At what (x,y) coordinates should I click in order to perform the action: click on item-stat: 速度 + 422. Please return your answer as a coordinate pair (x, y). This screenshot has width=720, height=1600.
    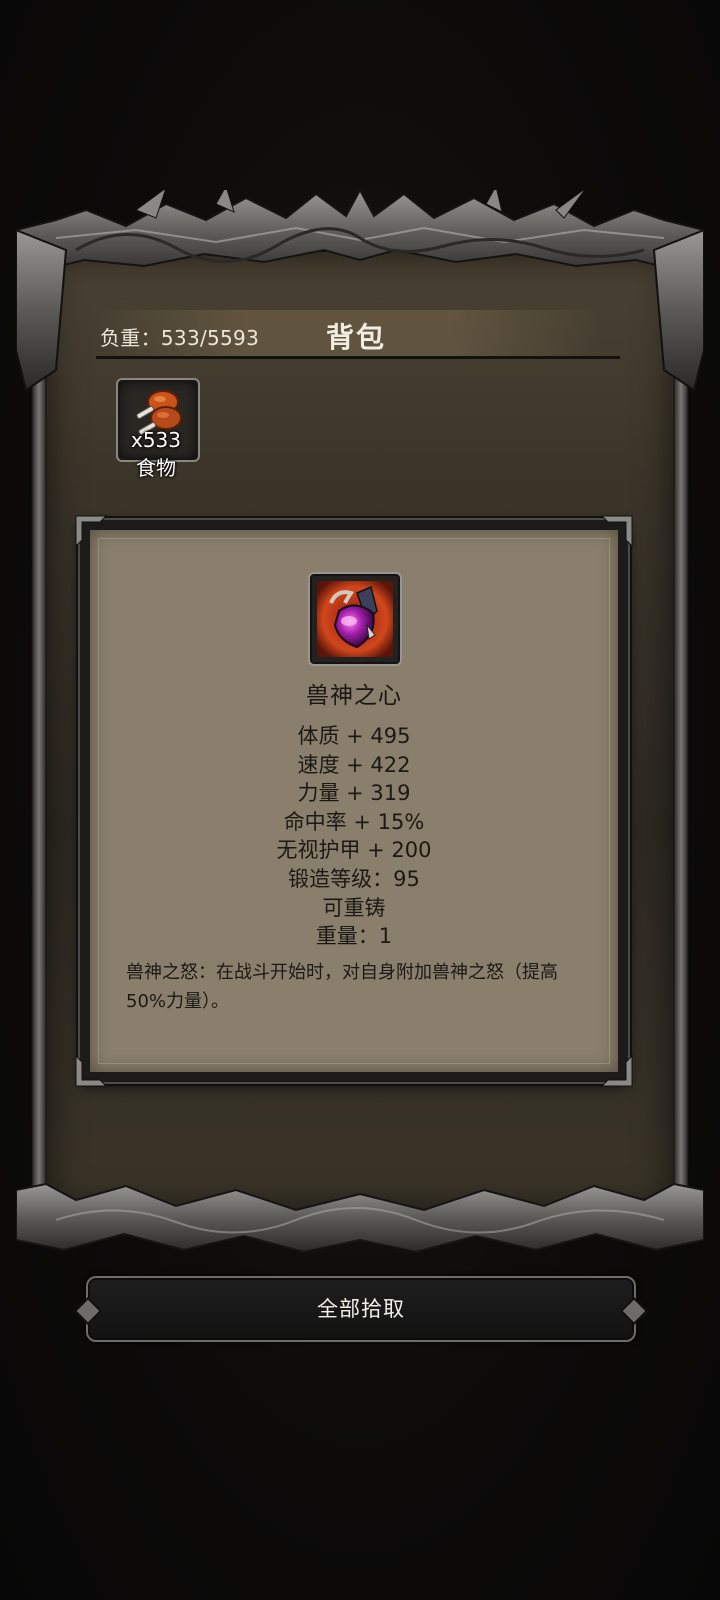
    Looking at the image, I should click on (354, 764).